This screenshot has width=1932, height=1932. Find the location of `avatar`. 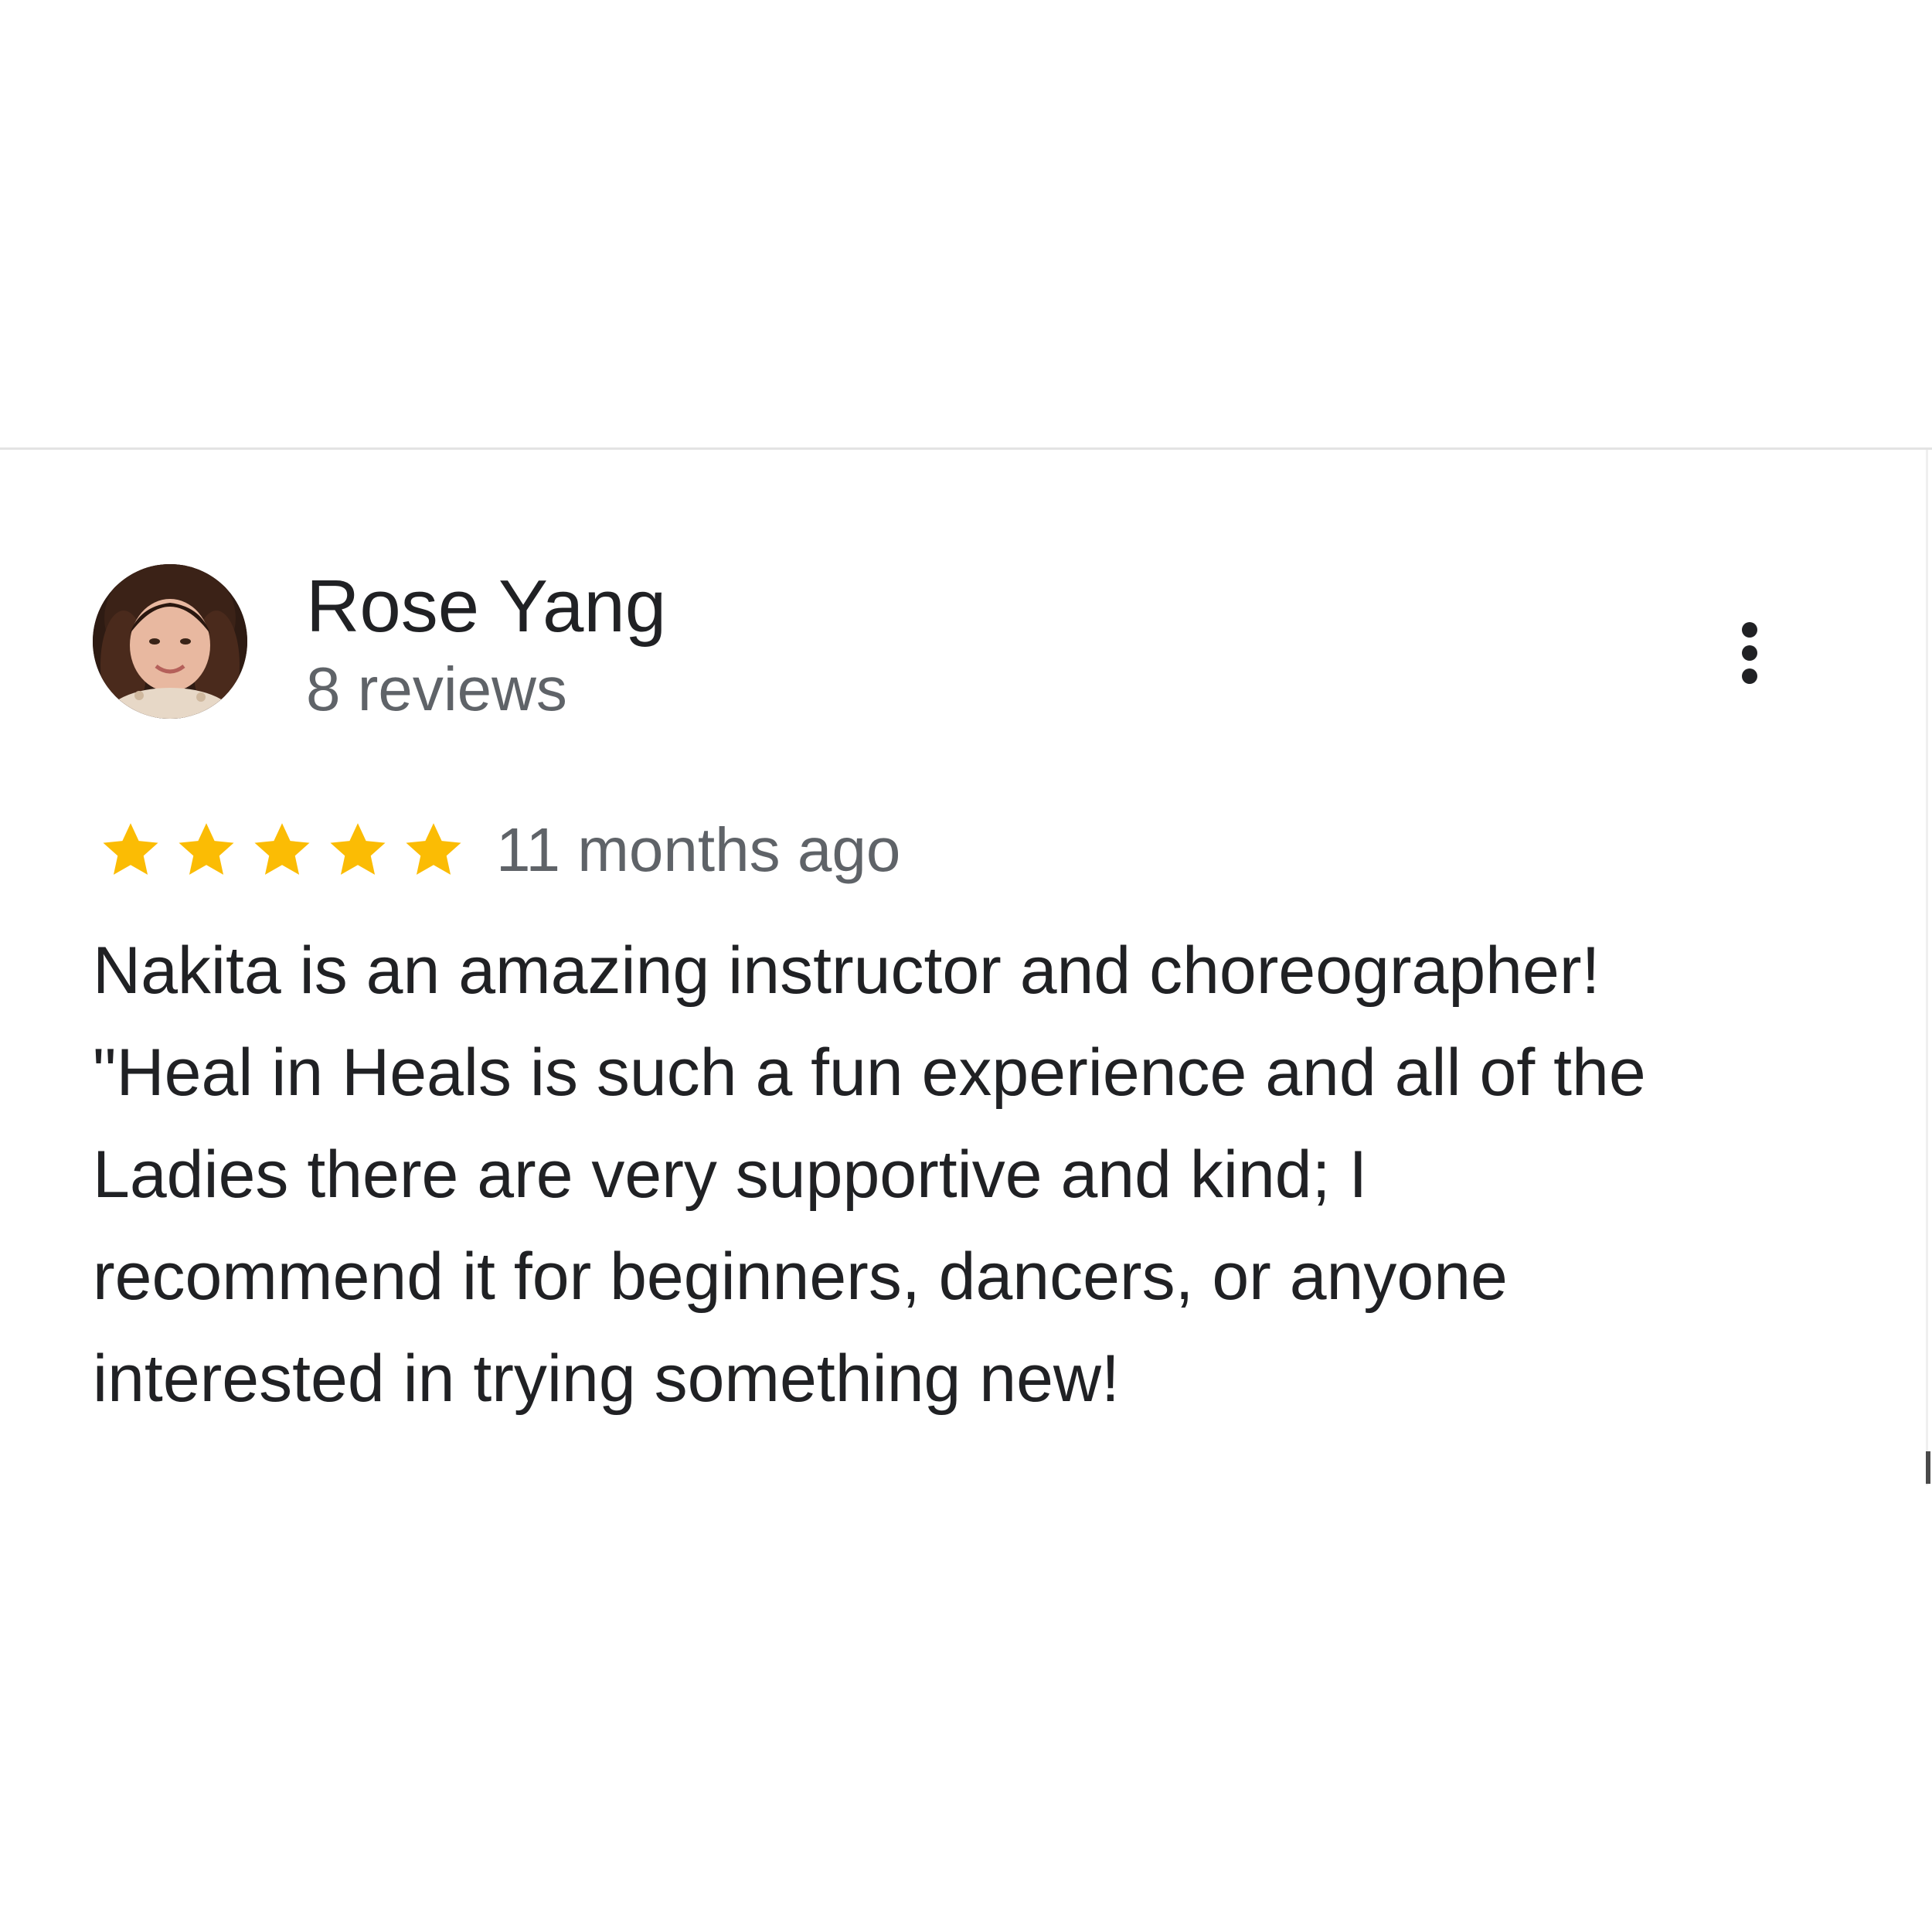

avatar is located at coordinates (170, 642).